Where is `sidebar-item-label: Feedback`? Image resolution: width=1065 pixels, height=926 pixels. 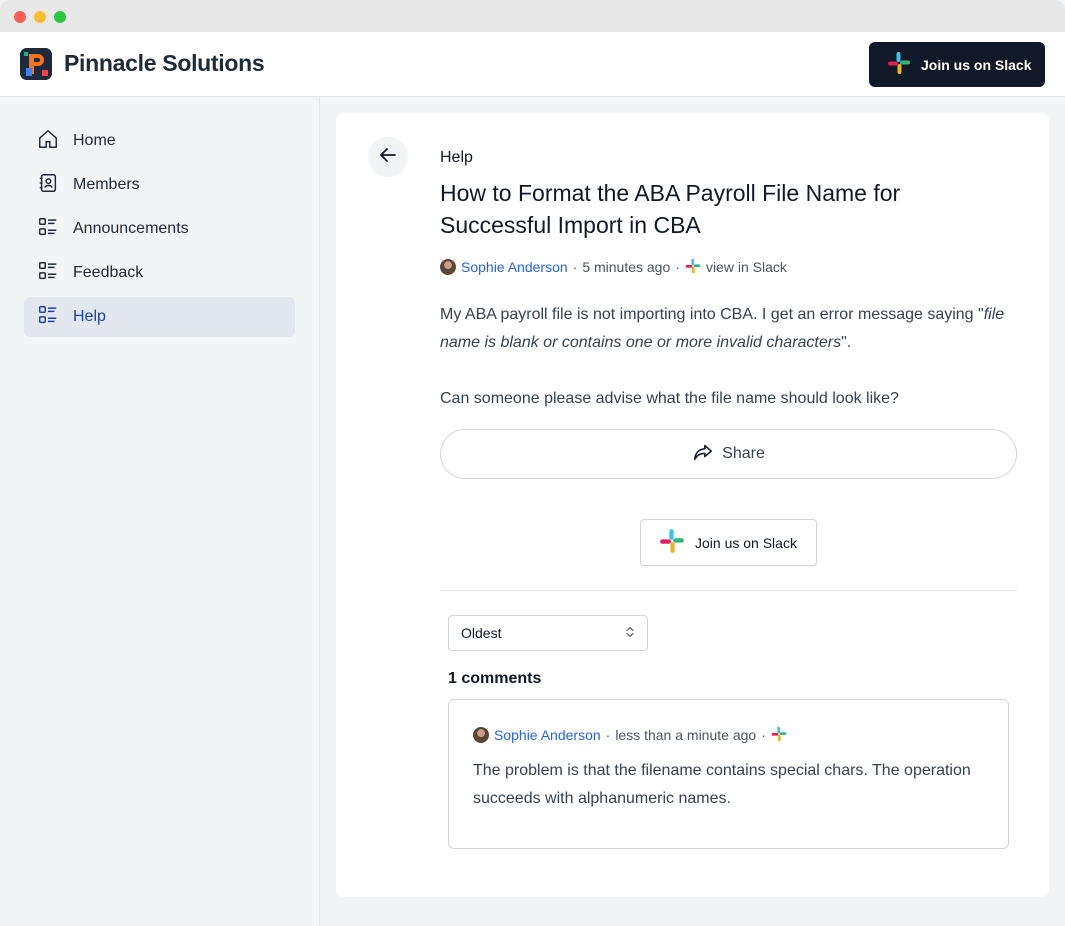 sidebar-item-label: Feedback is located at coordinates (108, 272).